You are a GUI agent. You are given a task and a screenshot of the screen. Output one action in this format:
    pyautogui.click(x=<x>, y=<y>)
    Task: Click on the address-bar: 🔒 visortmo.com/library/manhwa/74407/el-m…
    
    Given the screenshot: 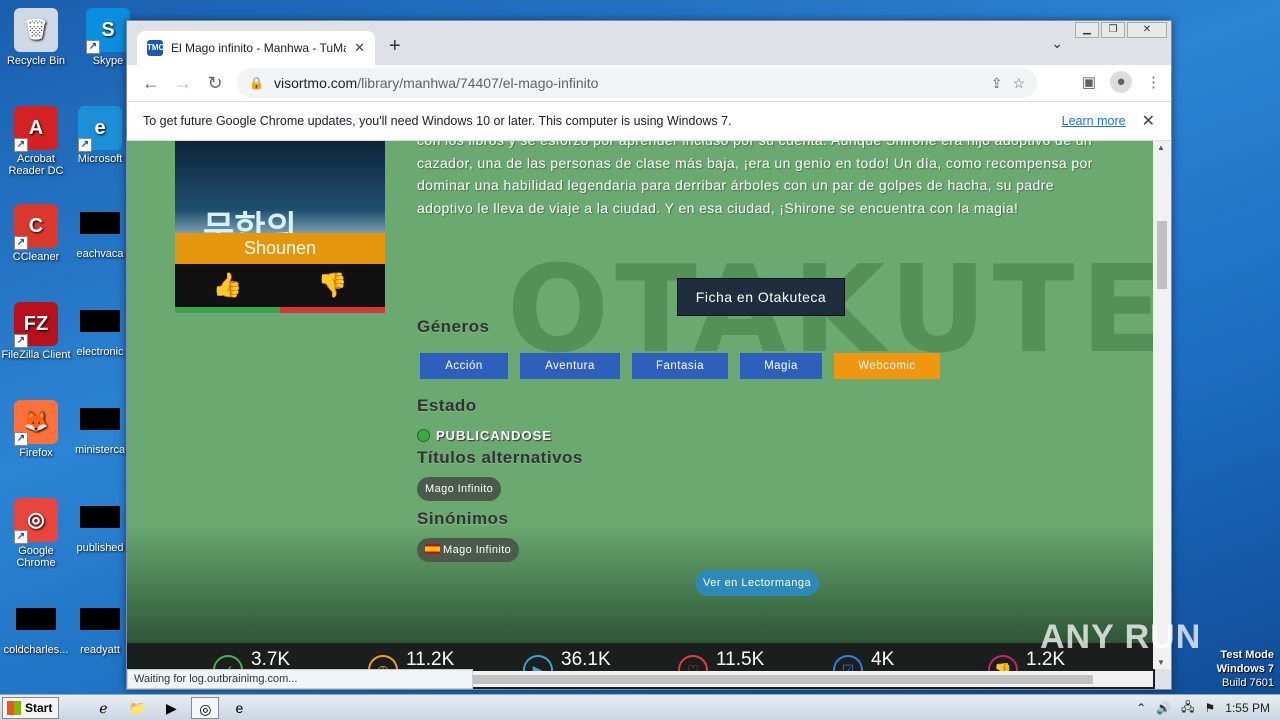 What is the action you would take?
    pyautogui.click(x=637, y=83)
    